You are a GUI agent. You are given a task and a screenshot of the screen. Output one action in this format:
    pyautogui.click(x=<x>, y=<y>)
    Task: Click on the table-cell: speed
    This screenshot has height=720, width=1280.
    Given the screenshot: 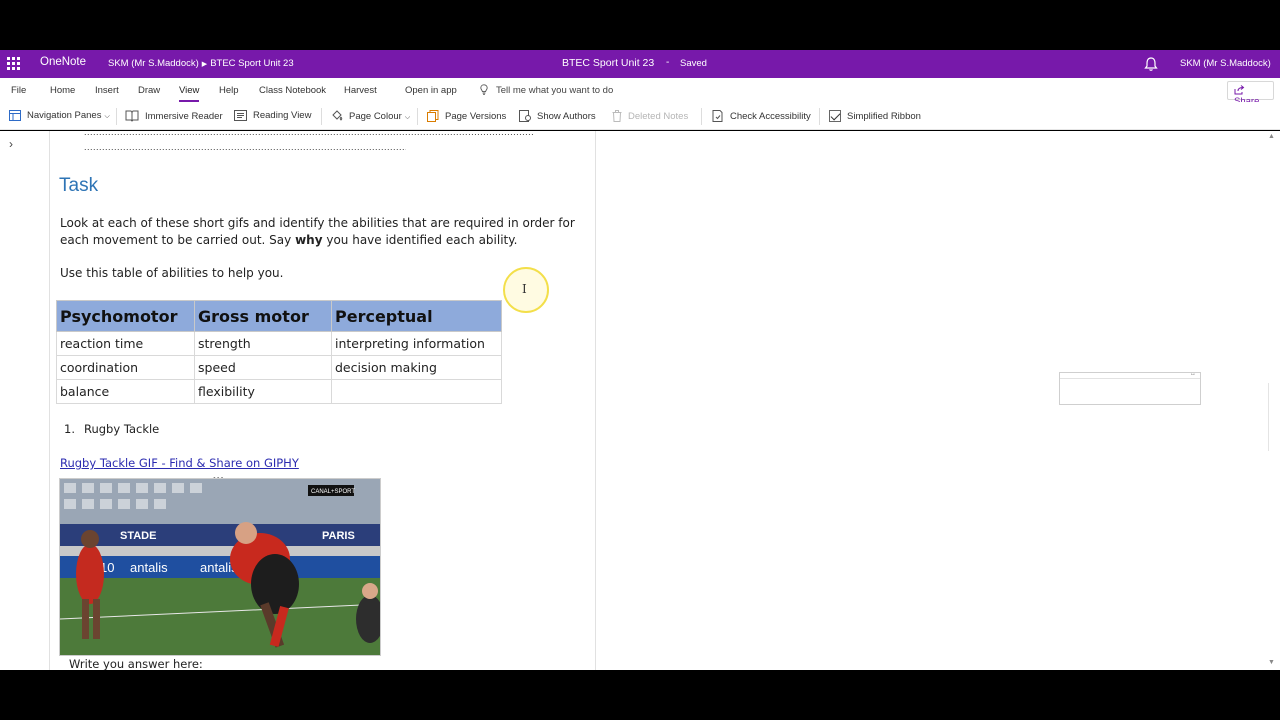 What is the action you would take?
    pyautogui.click(x=263, y=367)
    